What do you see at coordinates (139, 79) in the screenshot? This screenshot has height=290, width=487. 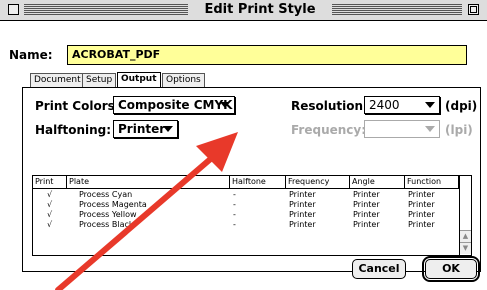 I see `tab-output: Output` at bounding box center [139, 79].